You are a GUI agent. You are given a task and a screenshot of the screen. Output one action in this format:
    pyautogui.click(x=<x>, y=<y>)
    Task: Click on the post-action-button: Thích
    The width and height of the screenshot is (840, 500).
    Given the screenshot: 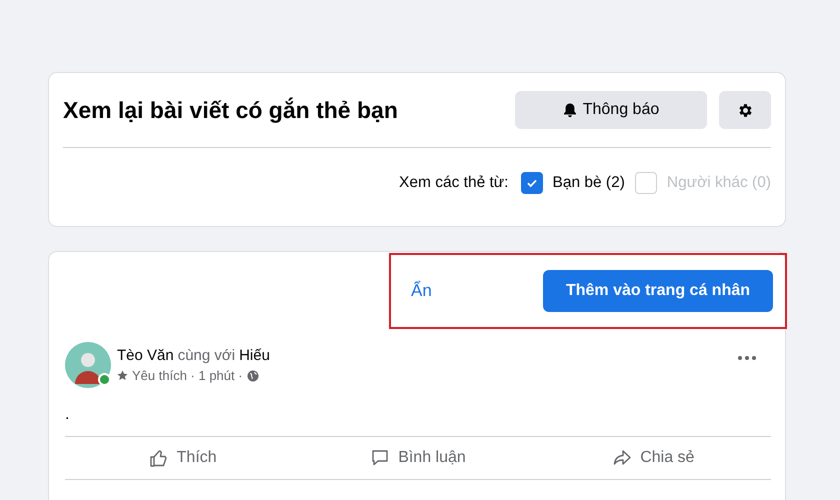 What is the action you would take?
    pyautogui.click(x=182, y=458)
    